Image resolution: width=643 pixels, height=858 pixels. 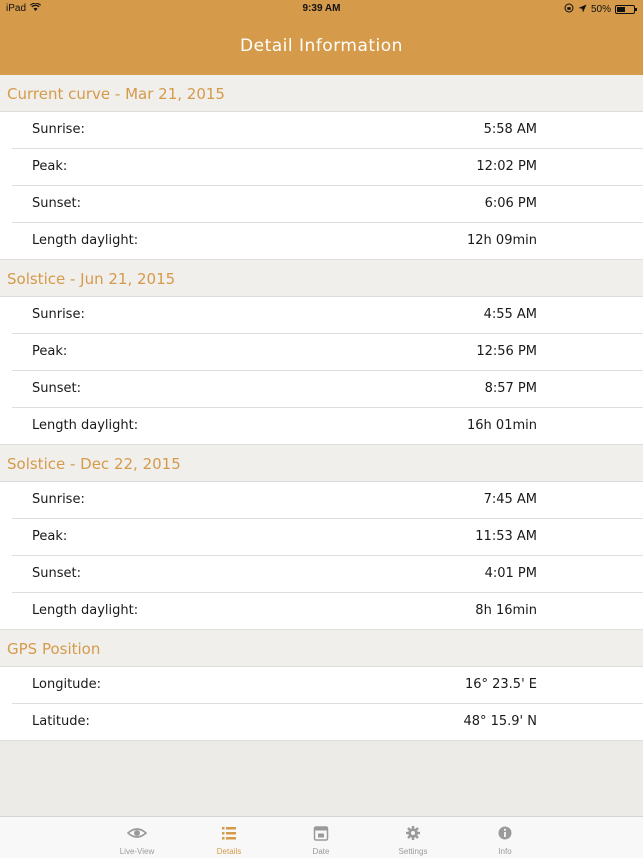 I want to click on tab-settings: Settings, so click(x=413, y=837).